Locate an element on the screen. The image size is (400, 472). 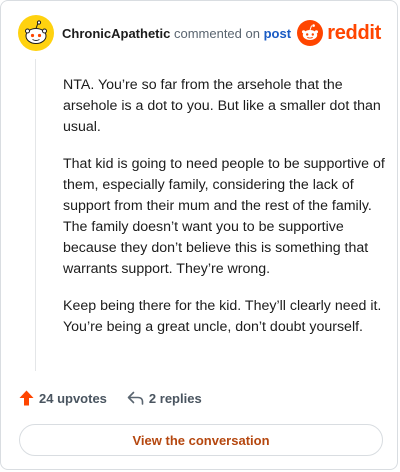
brand-wordmark: reddit is located at coordinates (354, 32).